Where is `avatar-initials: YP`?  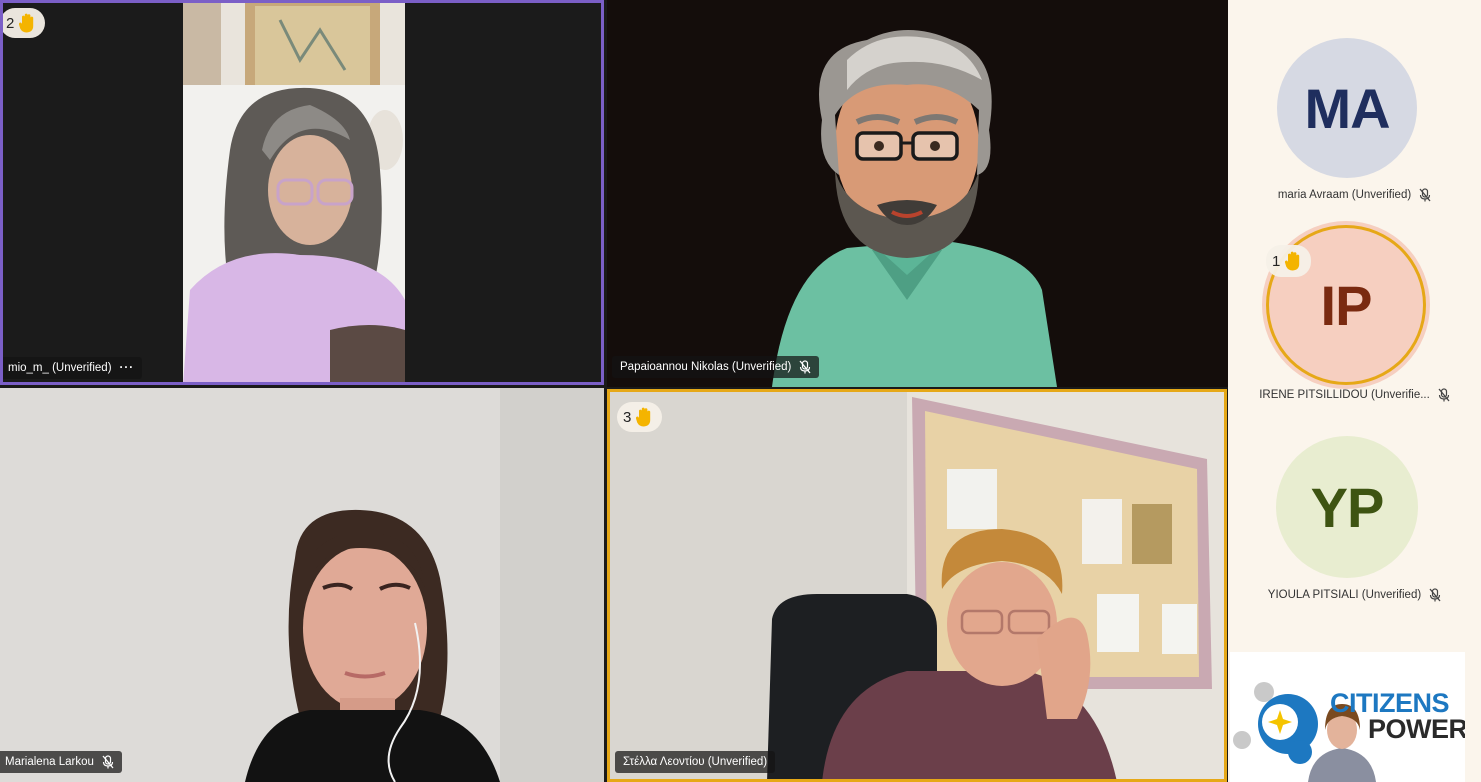
avatar-initials: YP is located at coordinates (1347, 507).